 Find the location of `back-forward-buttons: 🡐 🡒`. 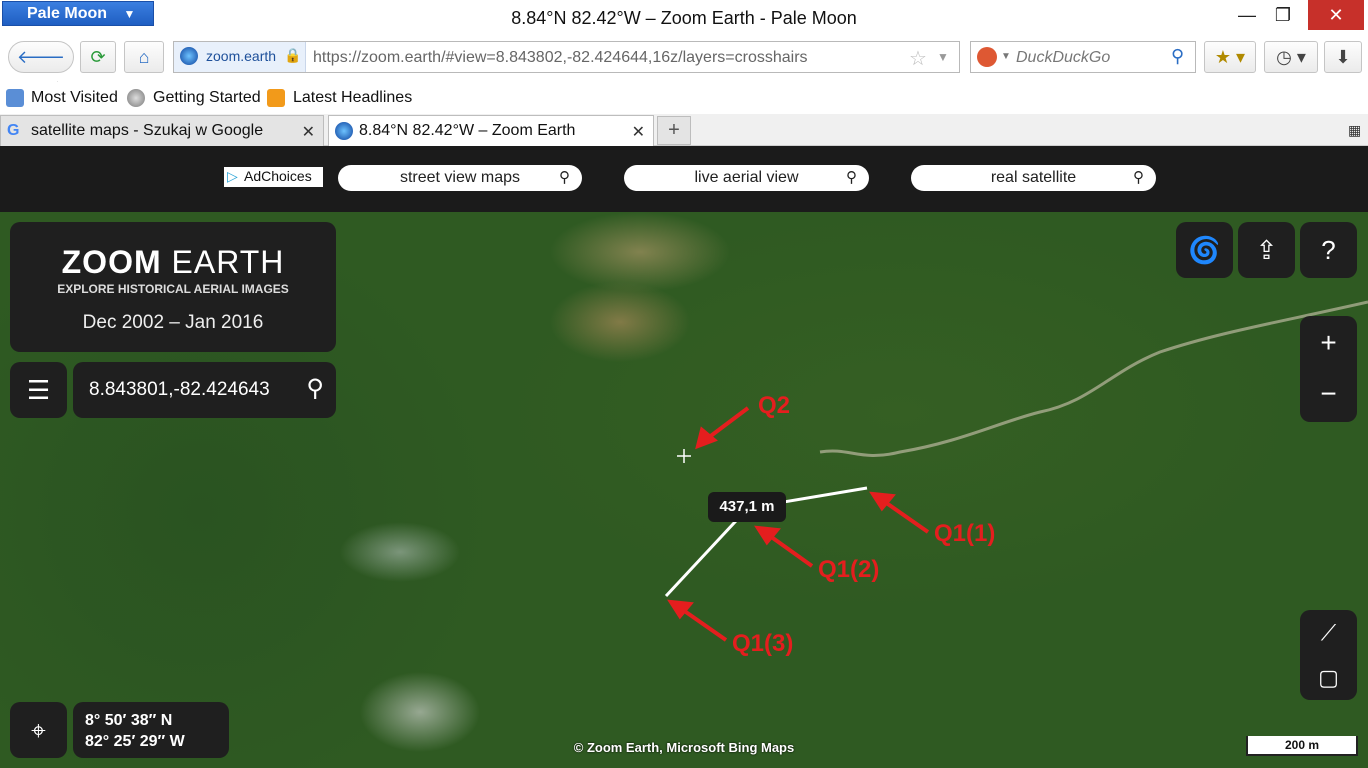

back-forward-buttons: 🡐 🡒 is located at coordinates (41, 69).